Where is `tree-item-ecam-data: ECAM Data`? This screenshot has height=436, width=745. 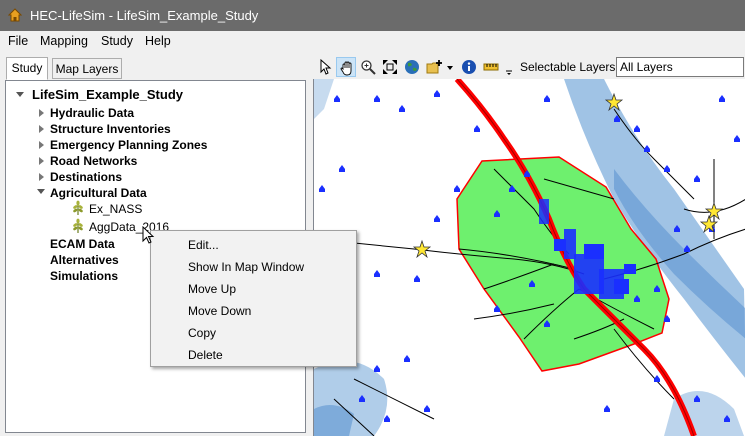 tree-item-ecam-data: ECAM Data is located at coordinates (82, 244).